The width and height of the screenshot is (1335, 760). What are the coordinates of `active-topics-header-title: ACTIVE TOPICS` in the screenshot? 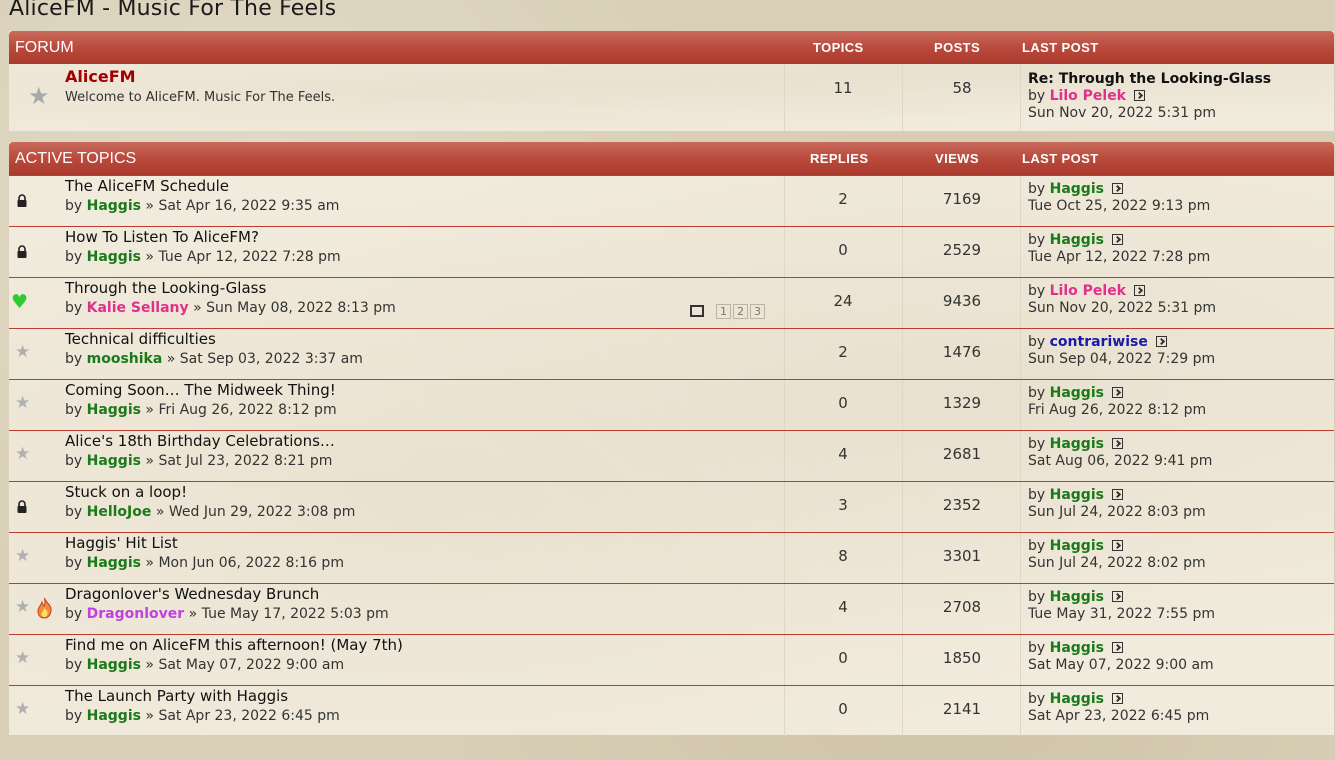 It's located at (76, 158).